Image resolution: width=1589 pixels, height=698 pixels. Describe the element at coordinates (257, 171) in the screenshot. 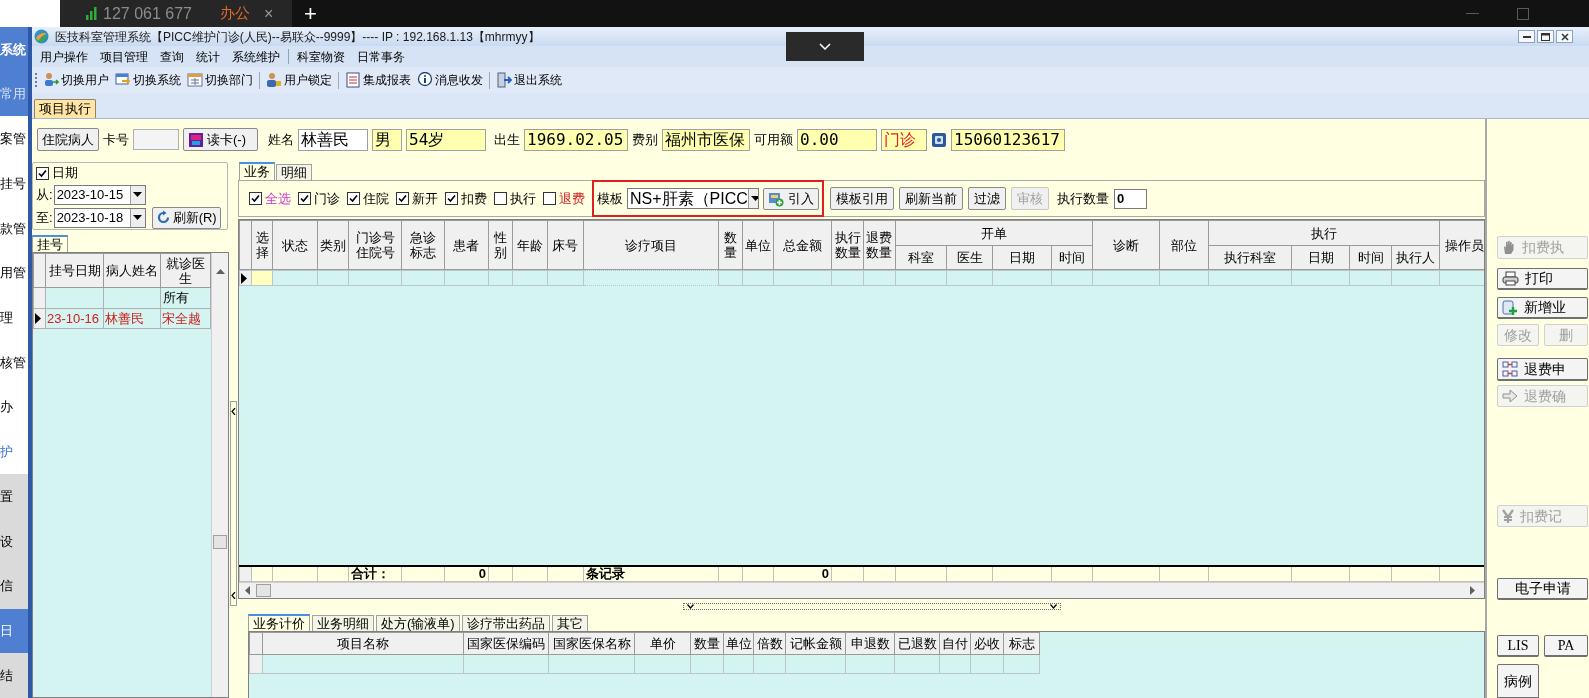

I see `tab: 业务` at that location.